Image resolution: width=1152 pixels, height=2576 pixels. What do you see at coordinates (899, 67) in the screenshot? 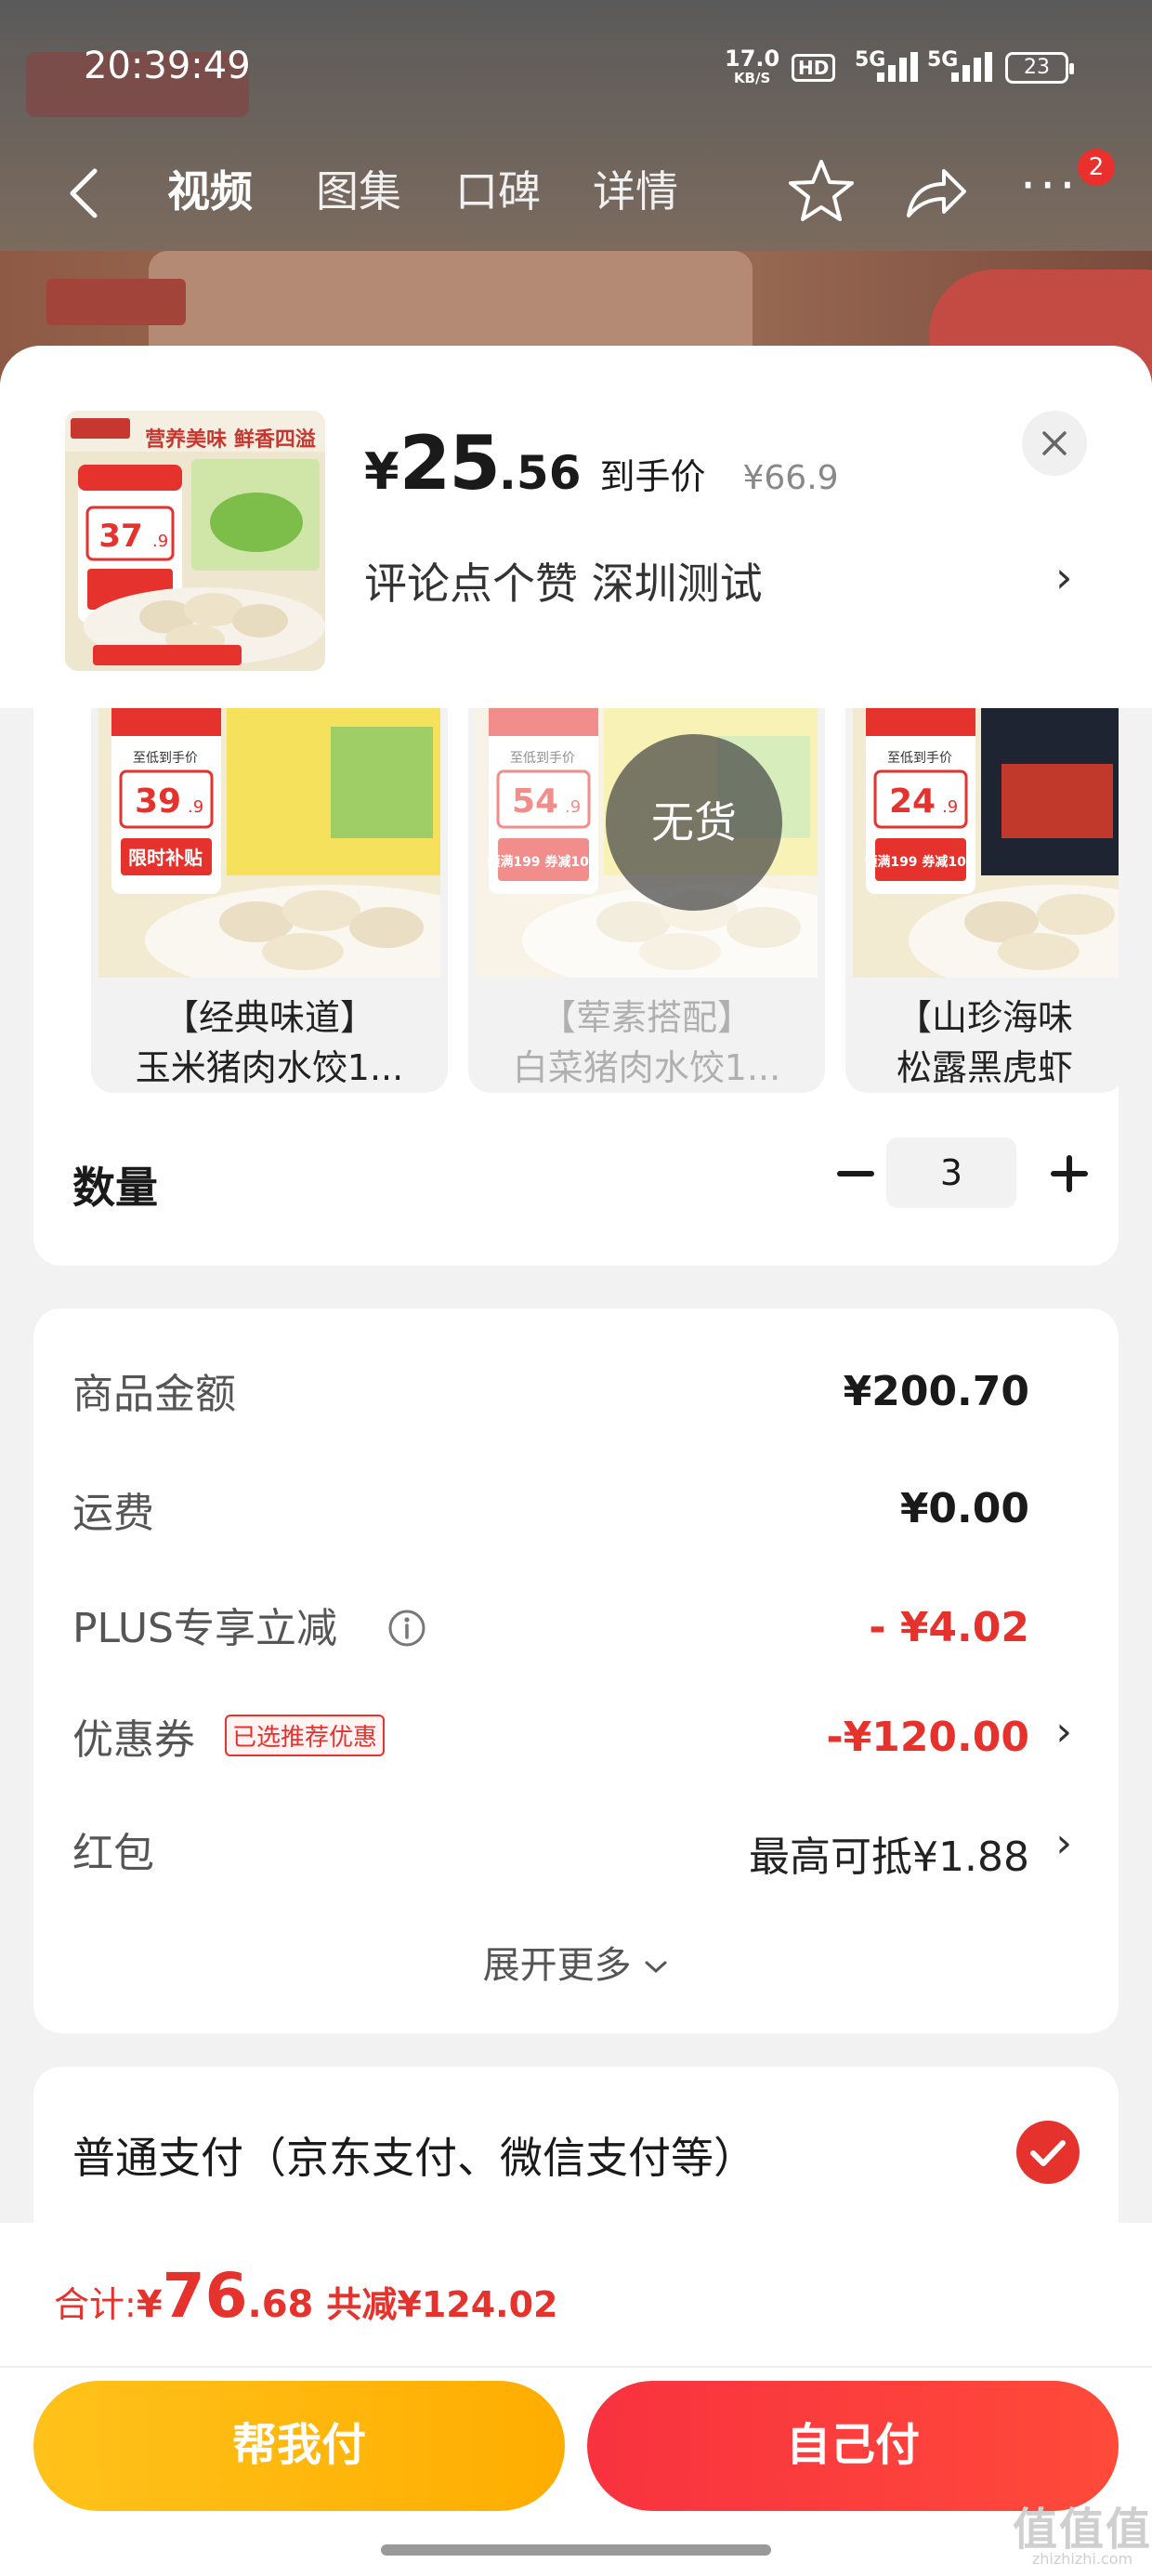
I see `signal-bars-1-icon` at bounding box center [899, 67].